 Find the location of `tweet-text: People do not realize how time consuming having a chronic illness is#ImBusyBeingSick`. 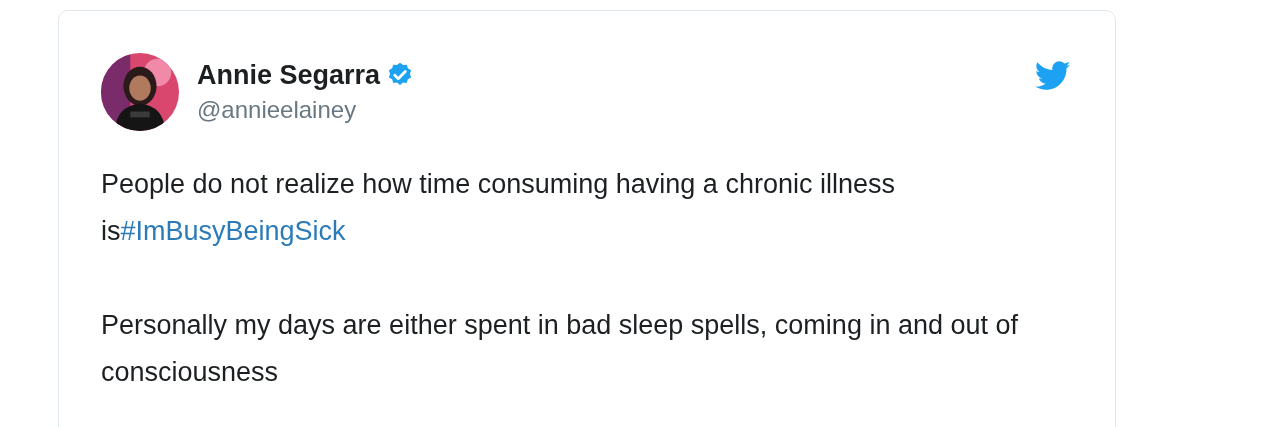

tweet-text: People do not realize how time consuming having a chronic illness is#ImBusyBeingSick is located at coordinates (498, 208).